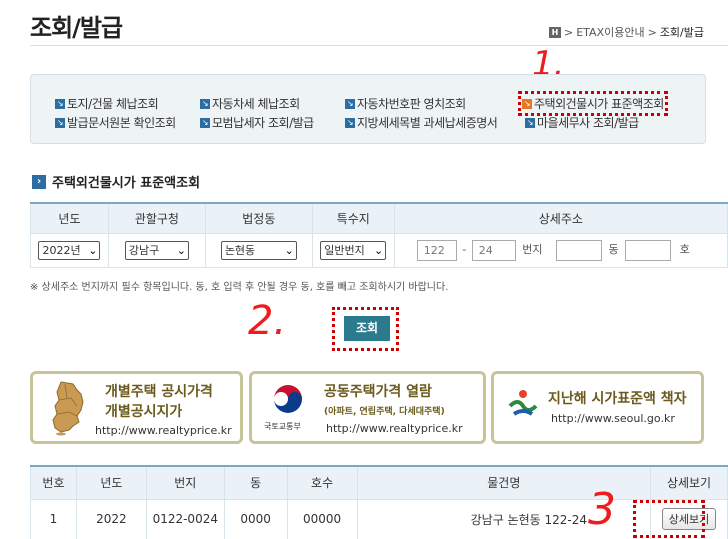 The image size is (728, 539). What do you see at coordinates (669, 519) in the screenshot?
I see `detail-button-highlight` at bounding box center [669, 519].